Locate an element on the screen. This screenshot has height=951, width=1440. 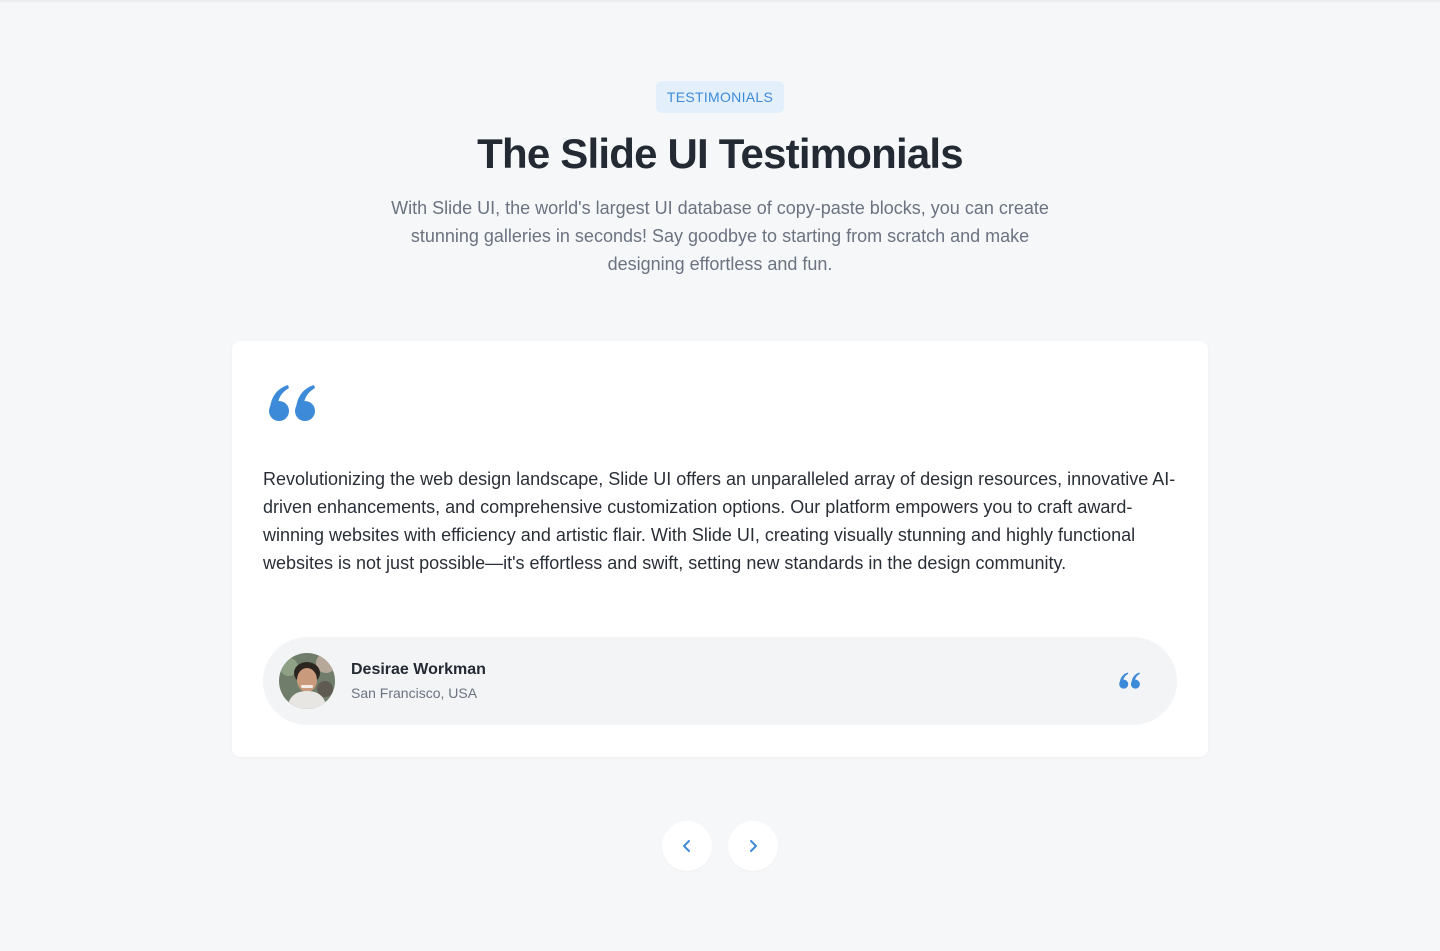
avatar is located at coordinates (307, 681).